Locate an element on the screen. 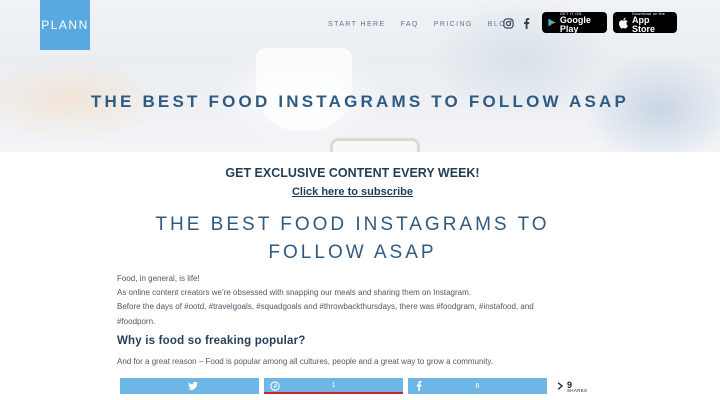  google-play-icon is located at coordinates (552, 22).